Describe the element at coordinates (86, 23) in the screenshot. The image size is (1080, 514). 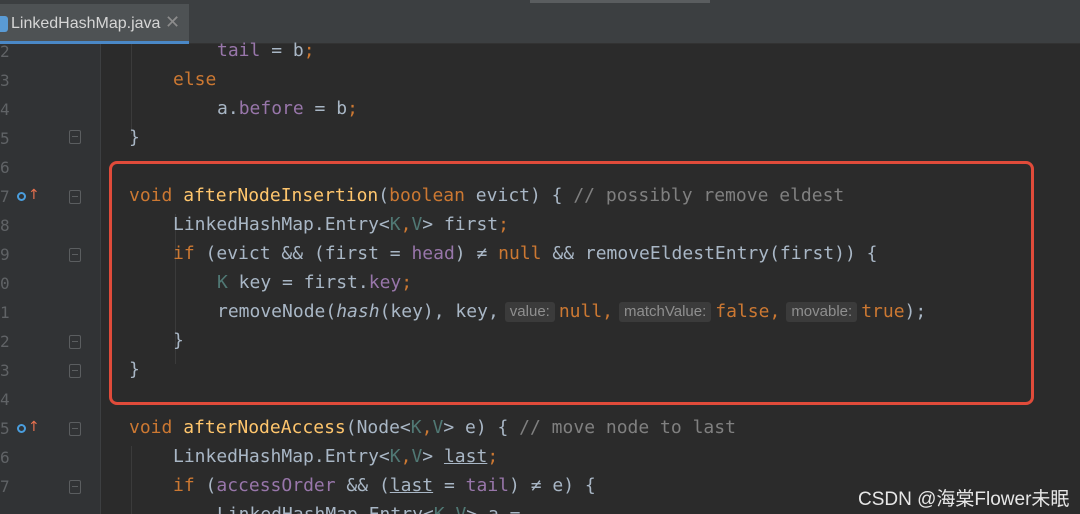
I see `tab-label: LinkedHashMap.java` at that location.